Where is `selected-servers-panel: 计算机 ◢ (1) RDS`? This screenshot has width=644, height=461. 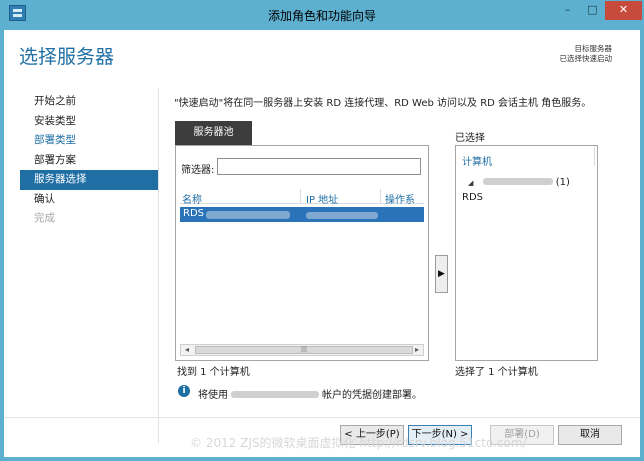
selected-servers-panel: 计算机 ◢ (1) RDS is located at coordinates (526, 253).